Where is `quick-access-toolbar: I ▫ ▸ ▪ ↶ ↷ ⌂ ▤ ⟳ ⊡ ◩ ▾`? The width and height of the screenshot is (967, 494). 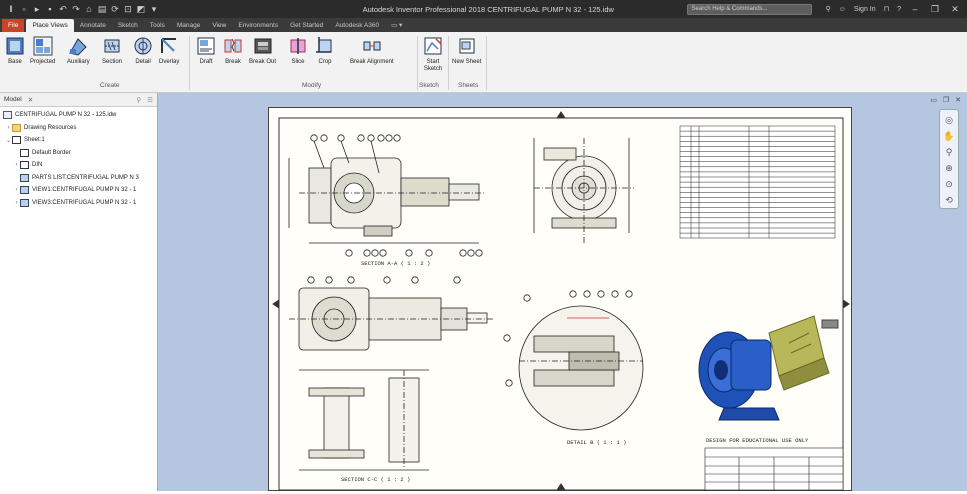
quick-access-toolbar: I ▫ ▸ ▪ ↶ ↷ ⌂ ▤ ⟳ ⊡ ◩ ▾ is located at coordinates (145, 9).